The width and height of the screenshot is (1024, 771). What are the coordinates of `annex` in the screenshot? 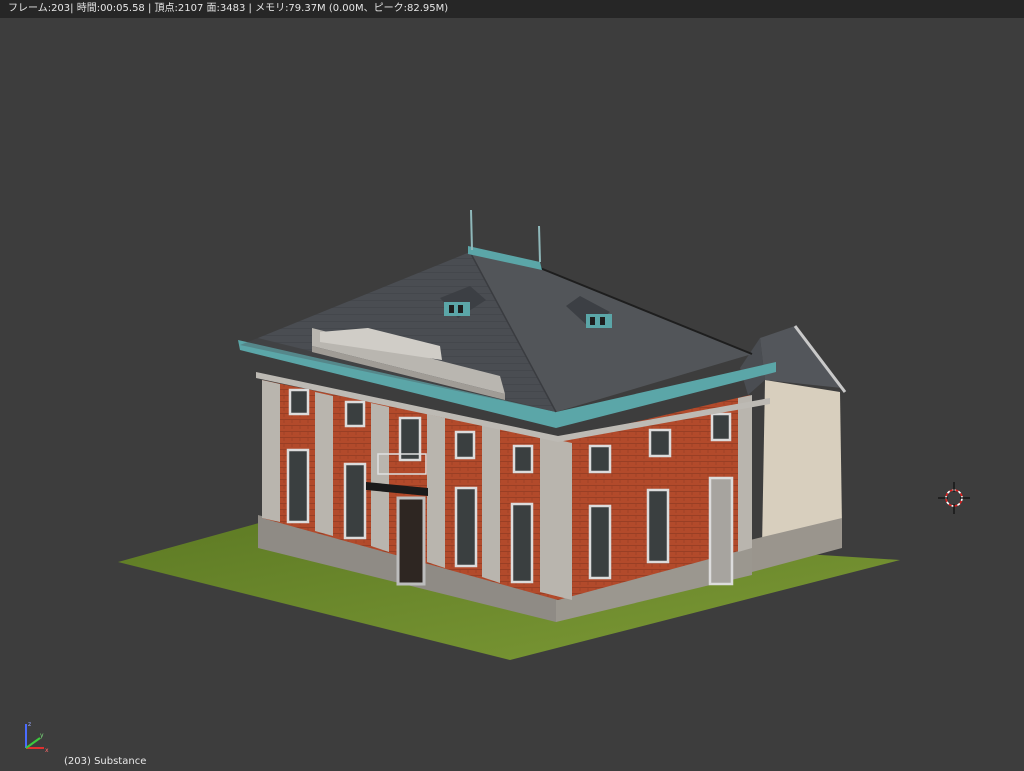 It's located at (793, 448).